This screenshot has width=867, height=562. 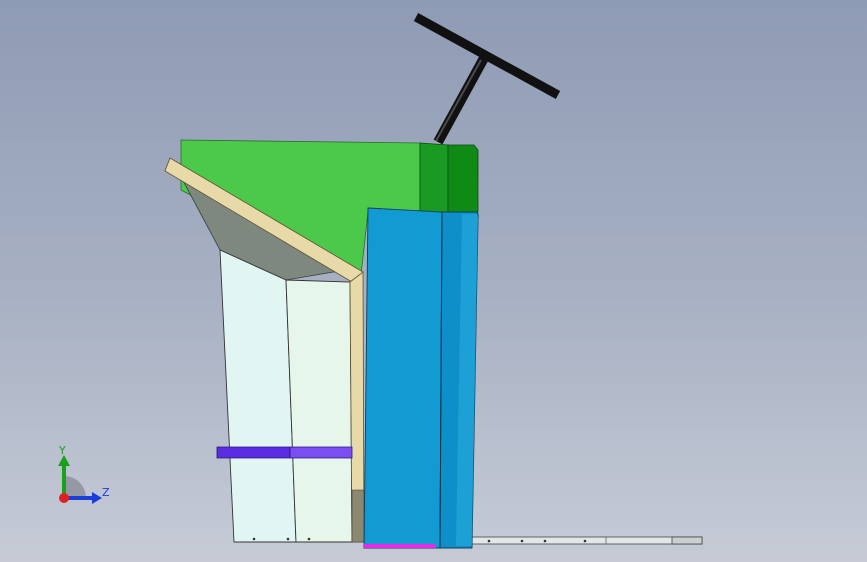 I want to click on handle-shaft-highlight, so click(x=458, y=100).